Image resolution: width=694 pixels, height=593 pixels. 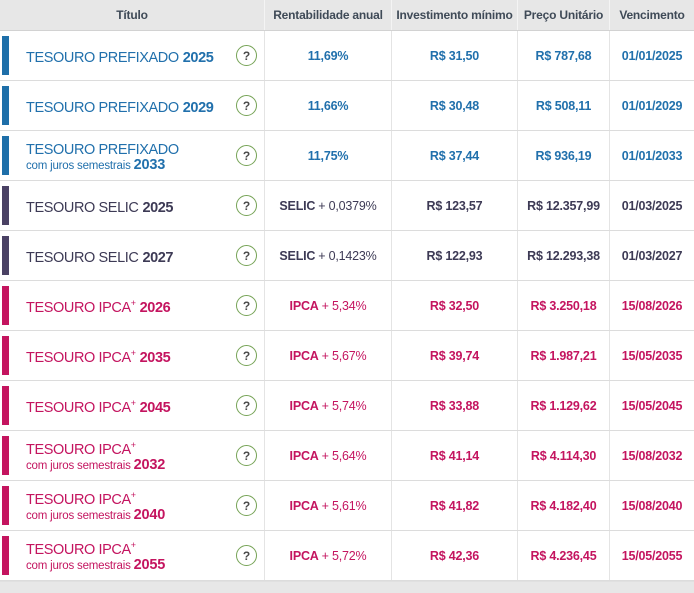 What do you see at coordinates (344, 555) in the screenshot?
I see `rate-value: + 5,72%` at bounding box center [344, 555].